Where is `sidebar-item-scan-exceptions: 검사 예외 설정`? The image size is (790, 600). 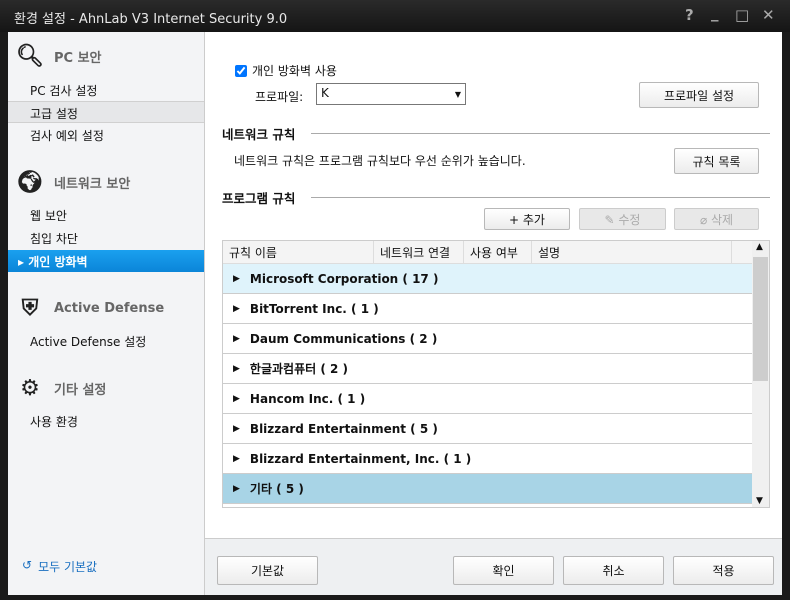 sidebar-item-scan-exceptions: 검사 예외 설정 is located at coordinates (106, 135).